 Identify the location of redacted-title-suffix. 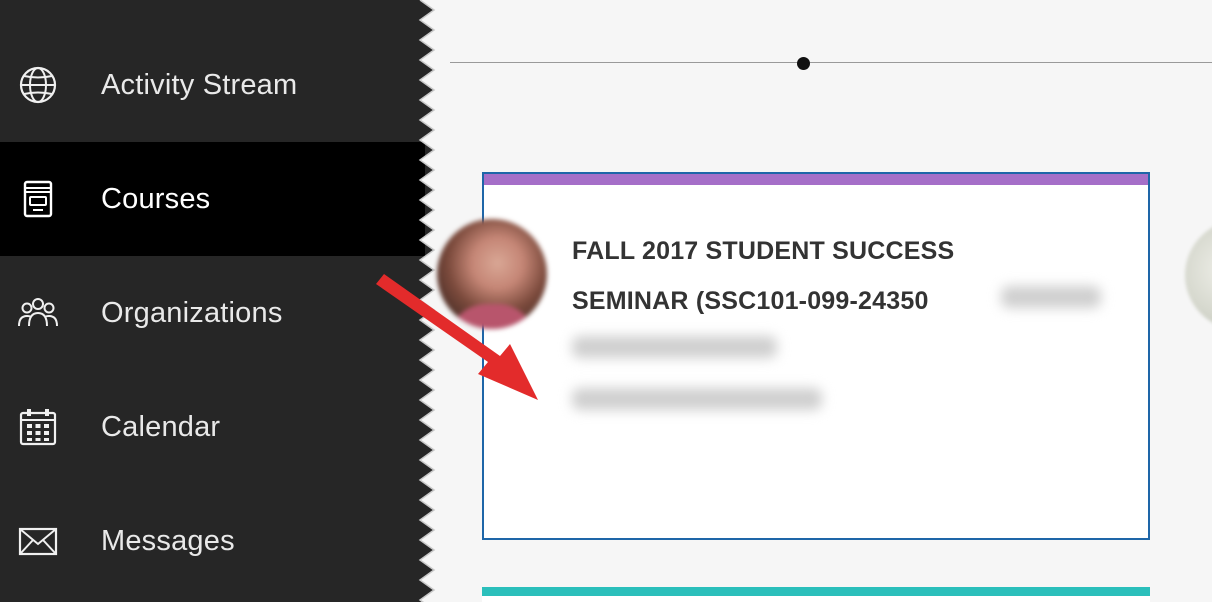
(1051, 297).